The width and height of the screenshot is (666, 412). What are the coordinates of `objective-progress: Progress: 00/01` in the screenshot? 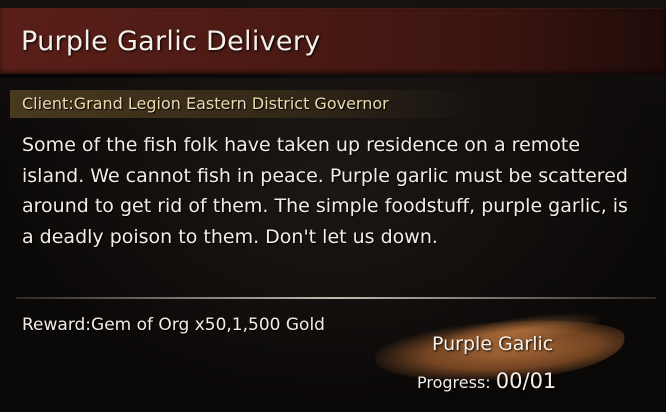 It's located at (486, 381).